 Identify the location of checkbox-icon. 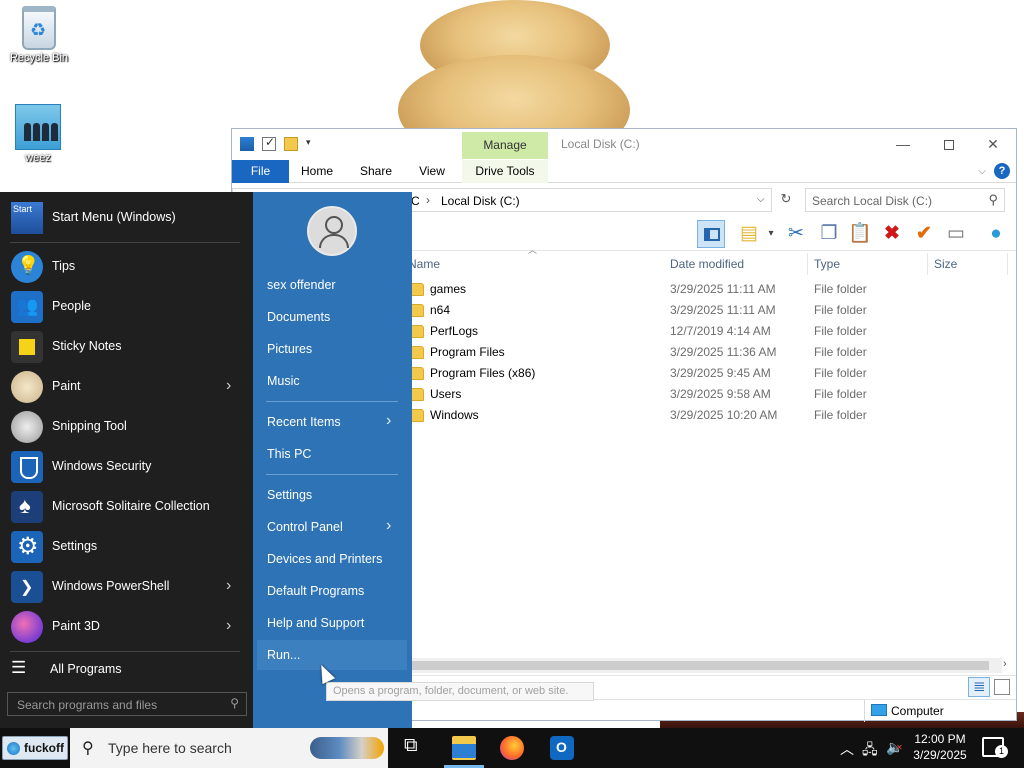
(269, 143).